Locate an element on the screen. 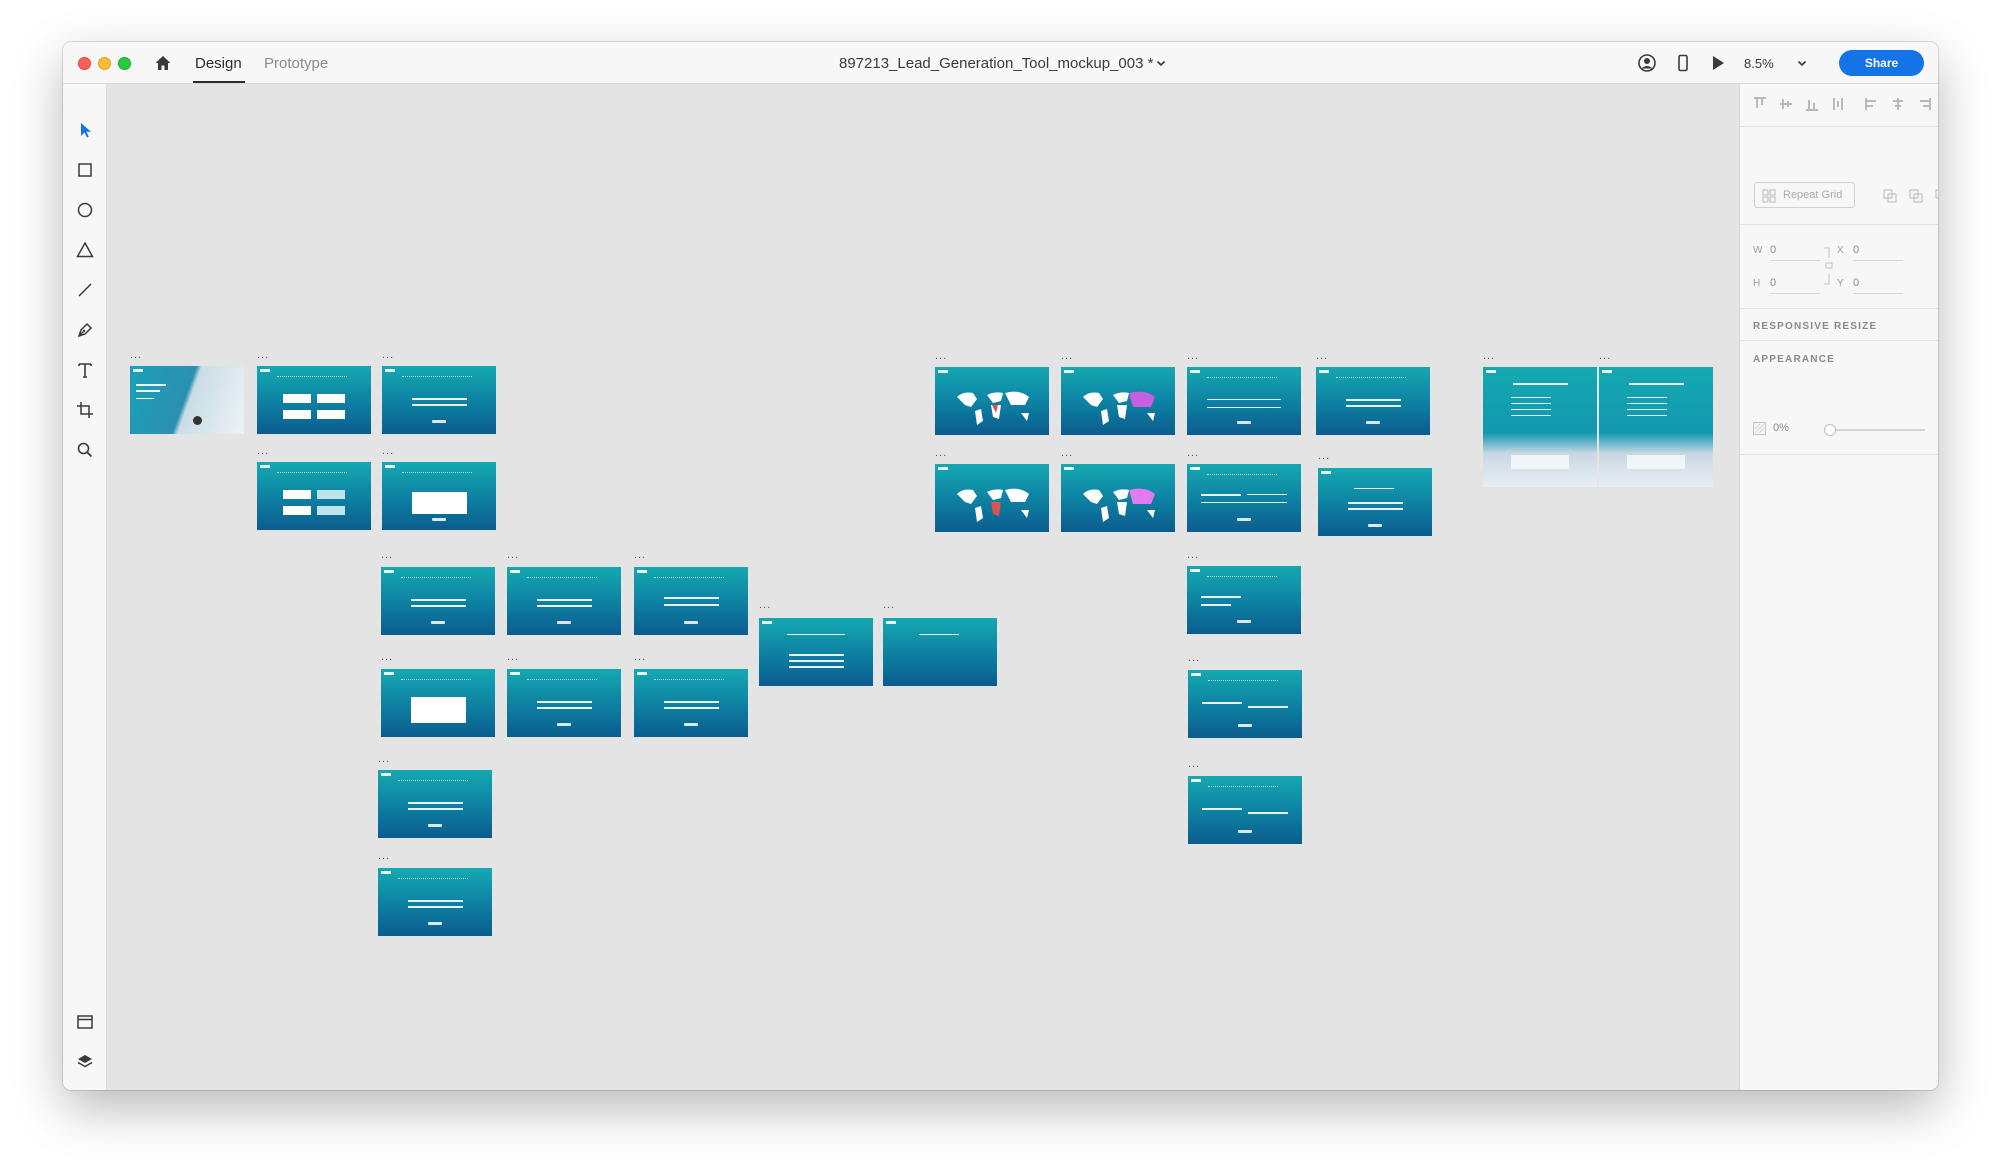 The image size is (2000, 1172). align-middle-icon is located at coordinates (1786, 104).